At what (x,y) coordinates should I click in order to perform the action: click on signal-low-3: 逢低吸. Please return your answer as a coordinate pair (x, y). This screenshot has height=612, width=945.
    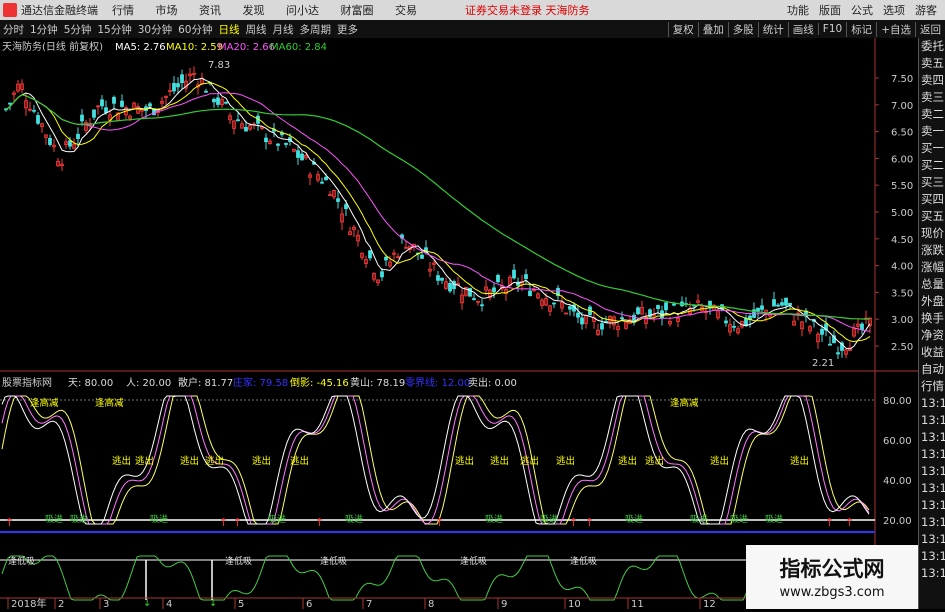
    Looking at the image, I should click on (473, 561).